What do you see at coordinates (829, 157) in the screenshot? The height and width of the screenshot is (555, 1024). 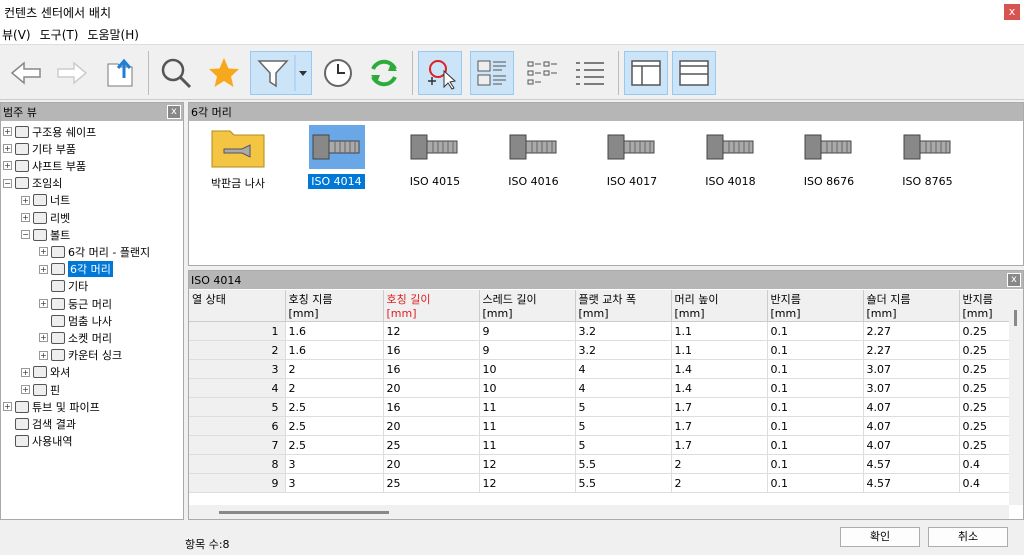 I see `content-item: ISO 8676` at bounding box center [829, 157].